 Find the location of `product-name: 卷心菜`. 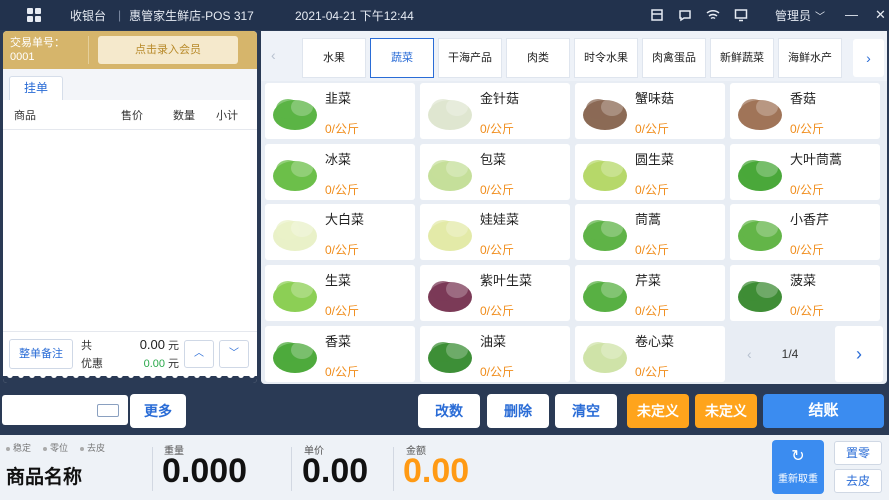

product-name: 卷心菜 is located at coordinates (655, 341).